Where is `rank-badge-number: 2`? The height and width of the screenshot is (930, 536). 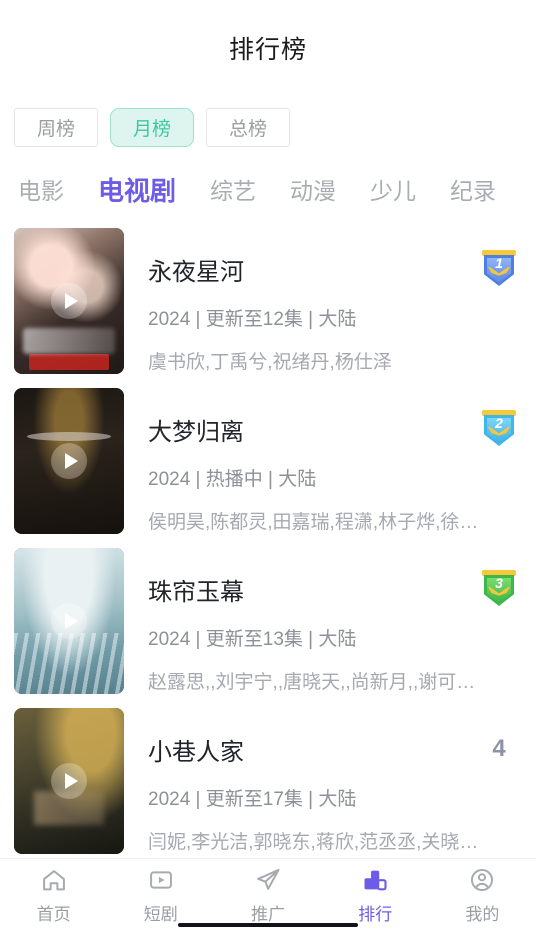 rank-badge-number: 2 is located at coordinates (499, 423).